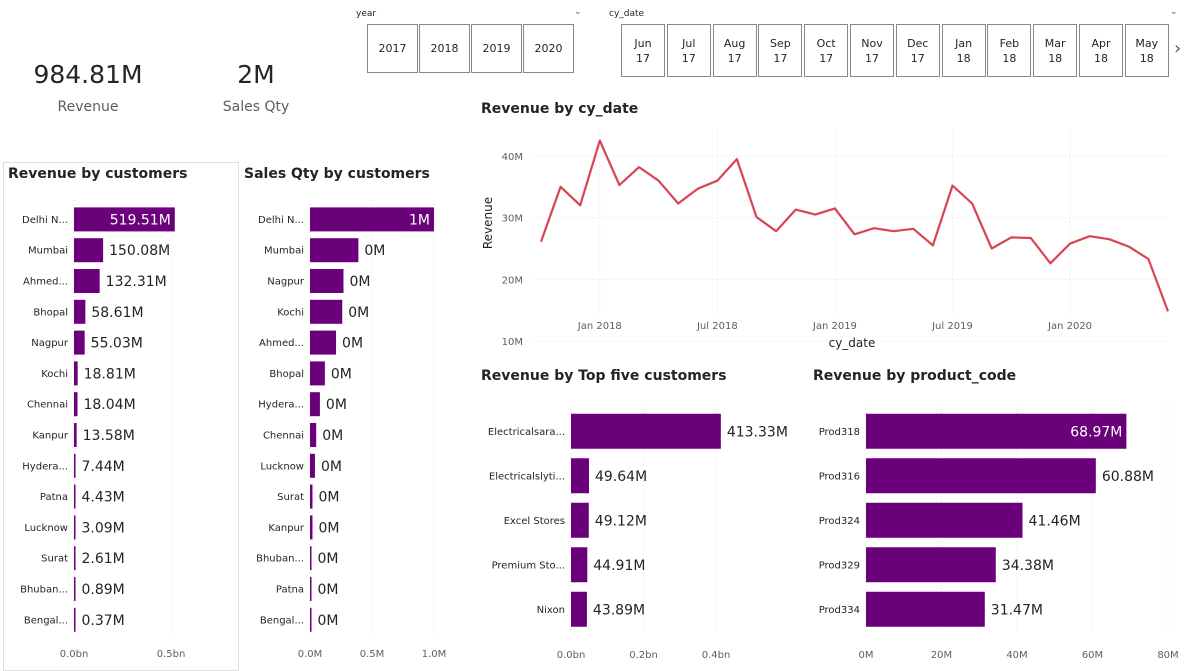 The width and height of the screenshot is (1188, 671). Describe the element at coordinates (963, 58) in the screenshot. I see `date-tile-year: 18` at that location.